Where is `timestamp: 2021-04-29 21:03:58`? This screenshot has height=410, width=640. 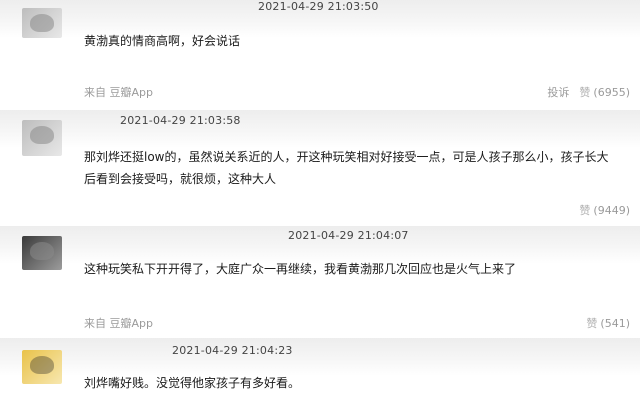 timestamp: 2021-04-29 21:03:58 is located at coordinates (180, 120).